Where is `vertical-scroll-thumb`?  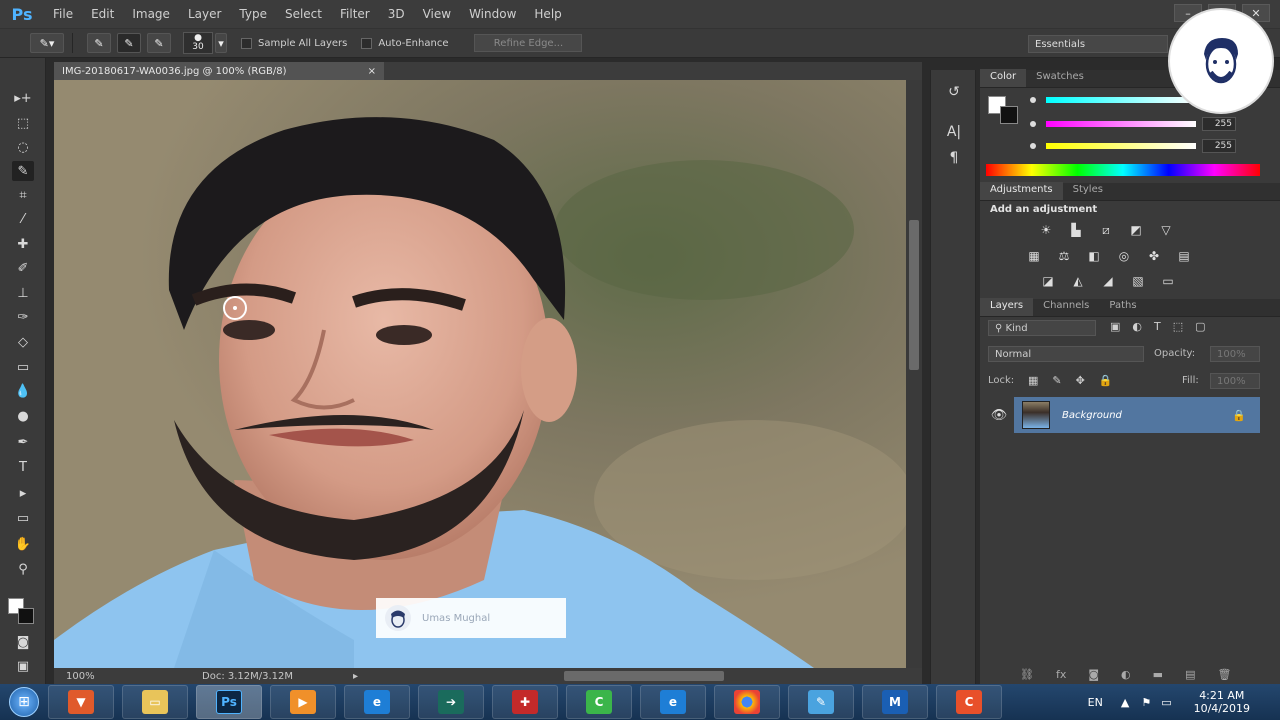 vertical-scroll-thumb is located at coordinates (914, 295).